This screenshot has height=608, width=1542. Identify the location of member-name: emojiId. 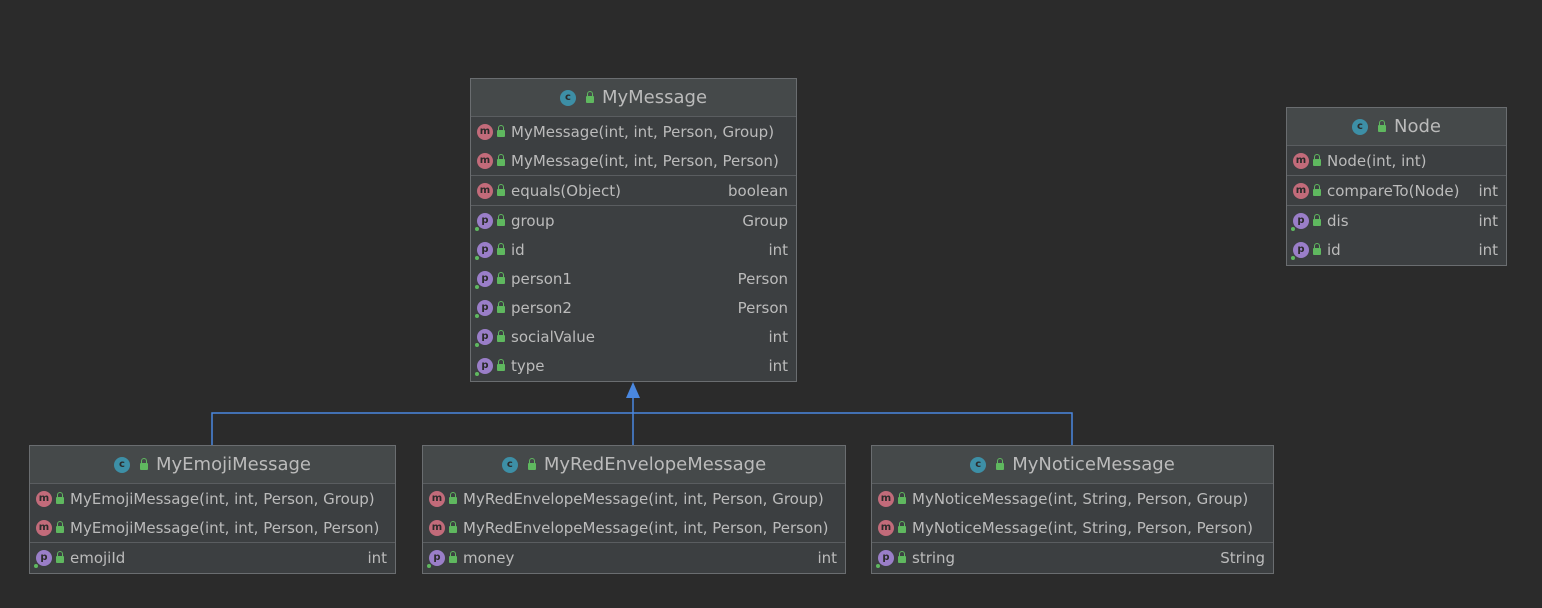
(98, 557).